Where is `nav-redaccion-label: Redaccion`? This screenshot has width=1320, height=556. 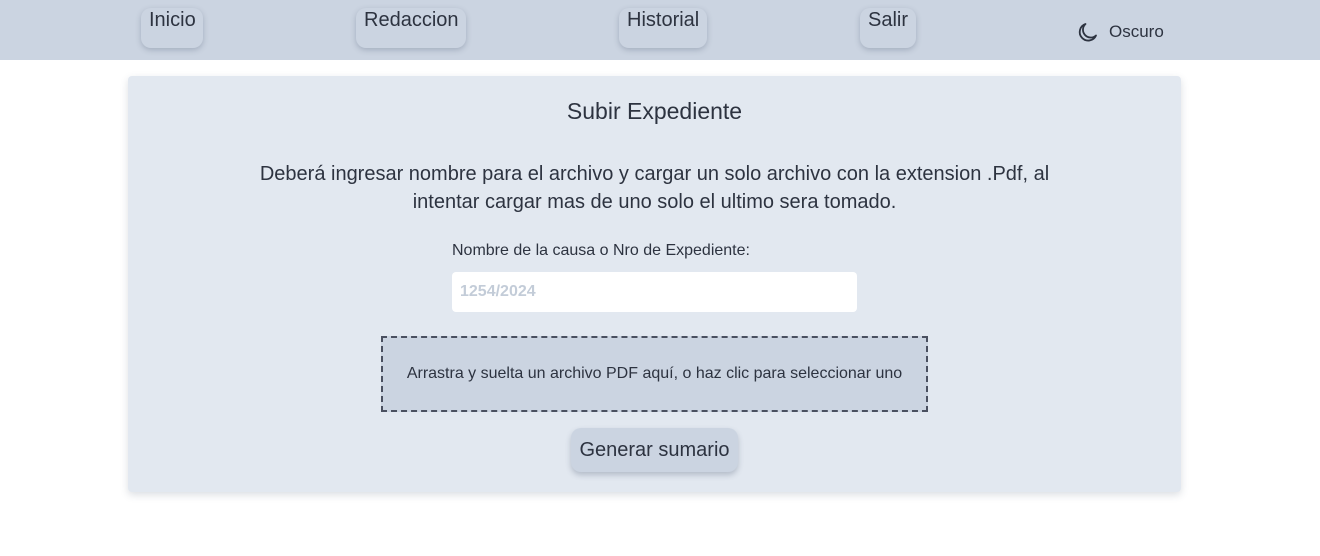
nav-redaccion-label: Redaccion is located at coordinates (411, 20).